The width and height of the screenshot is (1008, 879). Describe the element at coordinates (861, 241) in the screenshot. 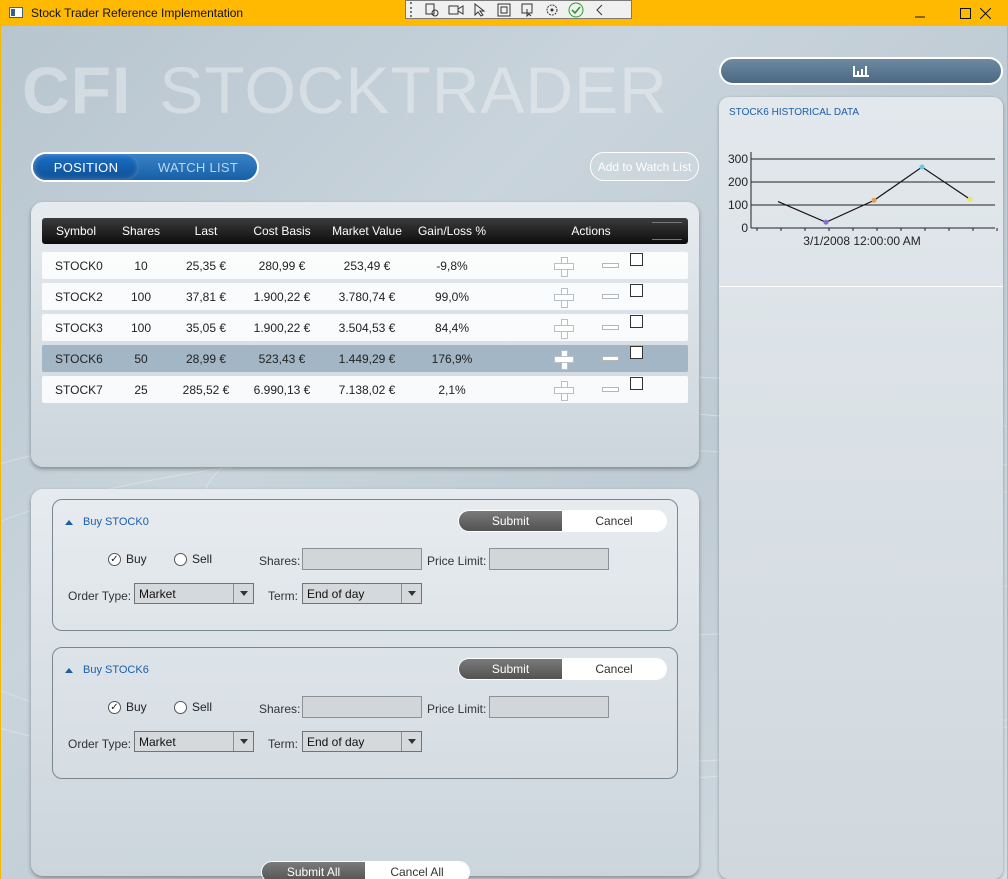

I see `x-axis-label: 3/1/2008 12:00:00 AM` at that location.